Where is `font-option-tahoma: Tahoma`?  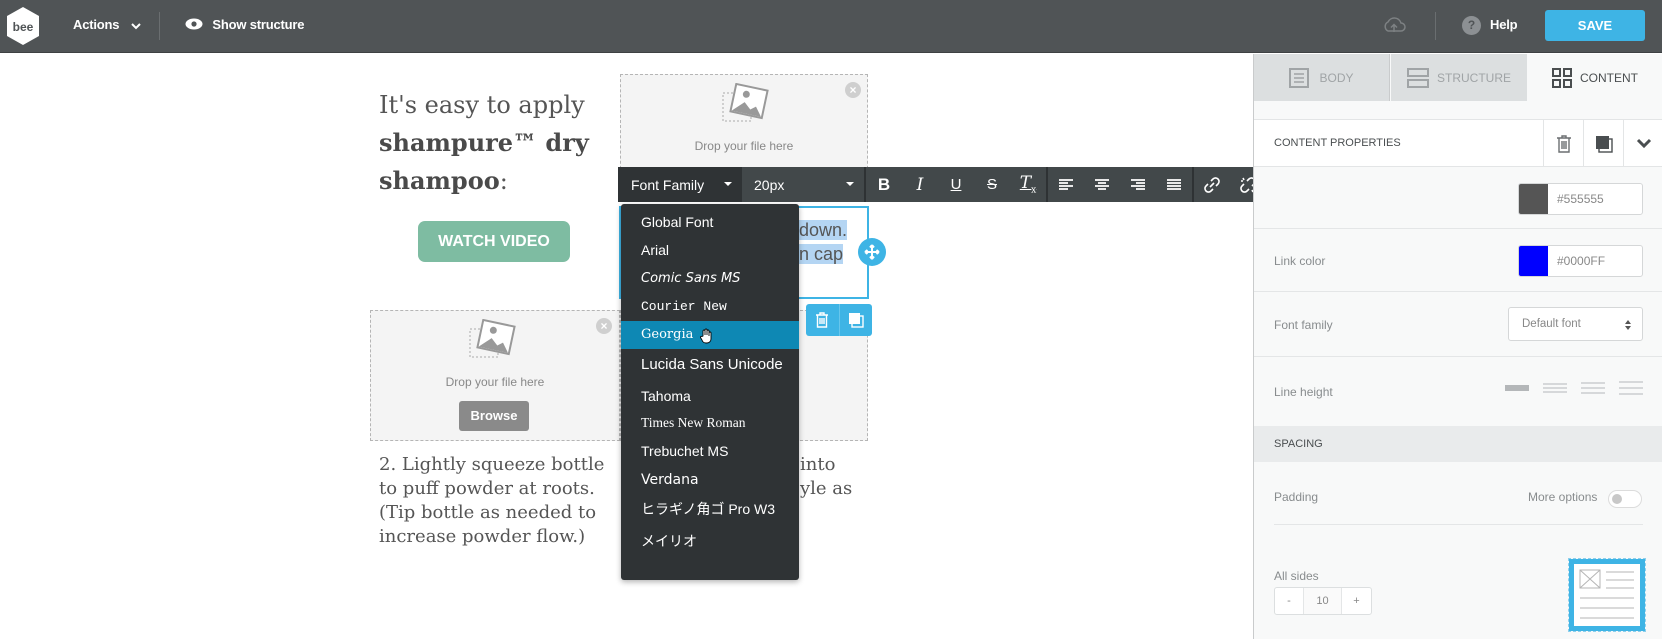 font-option-tahoma: Tahoma is located at coordinates (710, 396).